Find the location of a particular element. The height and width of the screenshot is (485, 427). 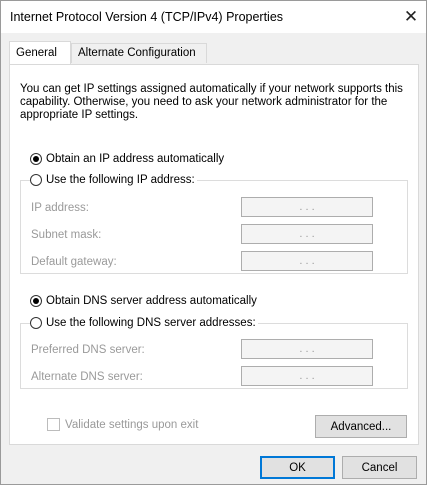

validate-settings-checkbox: Validate settings upon exit is located at coordinates (122, 424).